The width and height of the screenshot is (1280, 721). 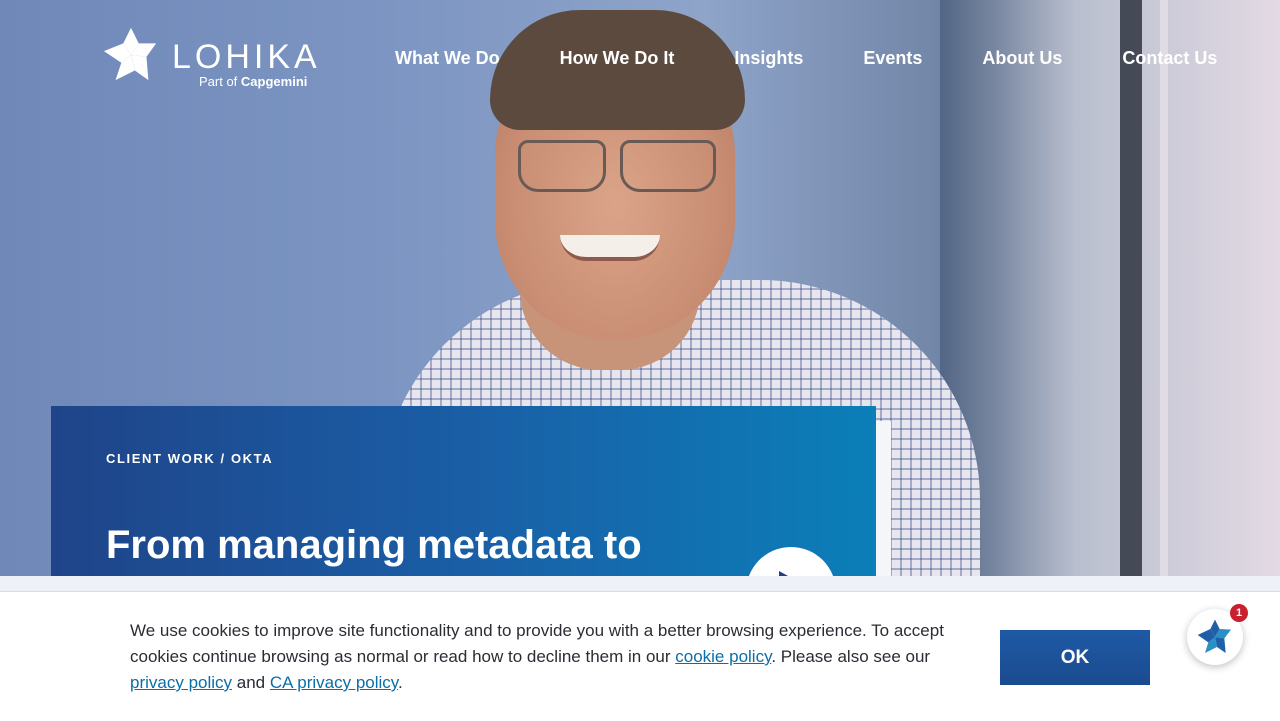 What do you see at coordinates (640, 584) in the screenshot?
I see `section-strip` at bounding box center [640, 584].